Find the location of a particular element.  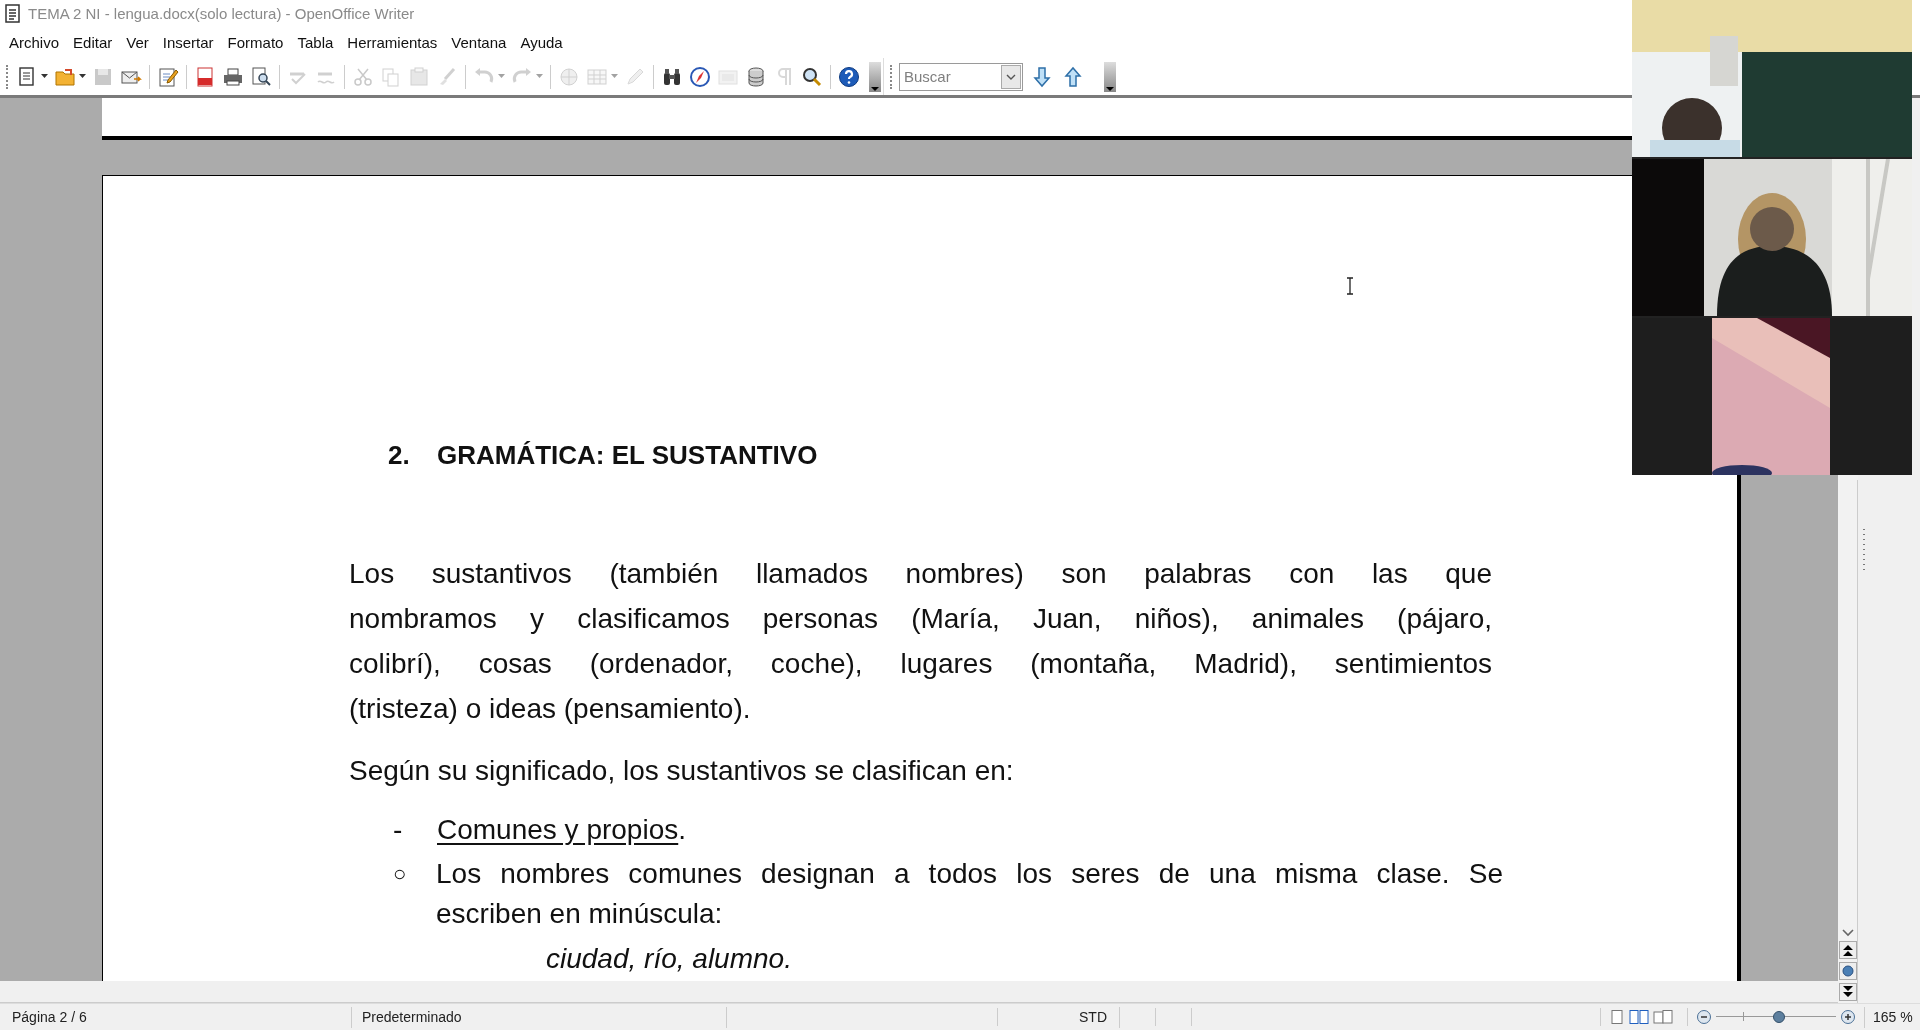

magnifier-page-icon is located at coordinates (261, 76).